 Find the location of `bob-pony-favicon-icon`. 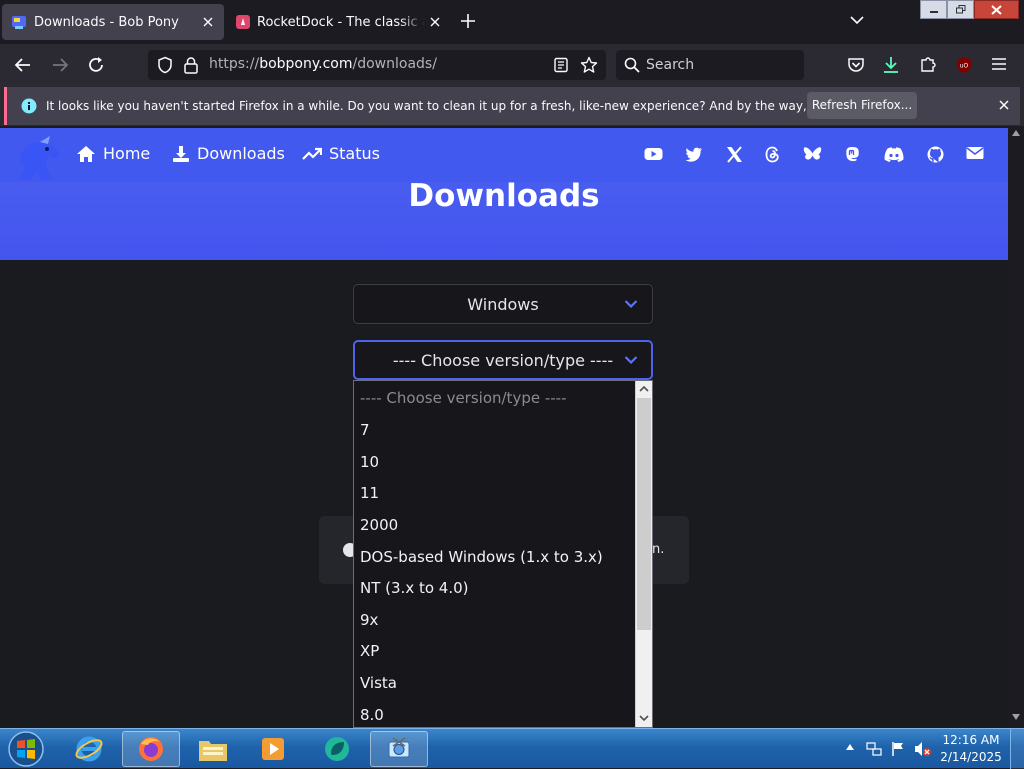

bob-pony-favicon-icon is located at coordinates (19, 22).